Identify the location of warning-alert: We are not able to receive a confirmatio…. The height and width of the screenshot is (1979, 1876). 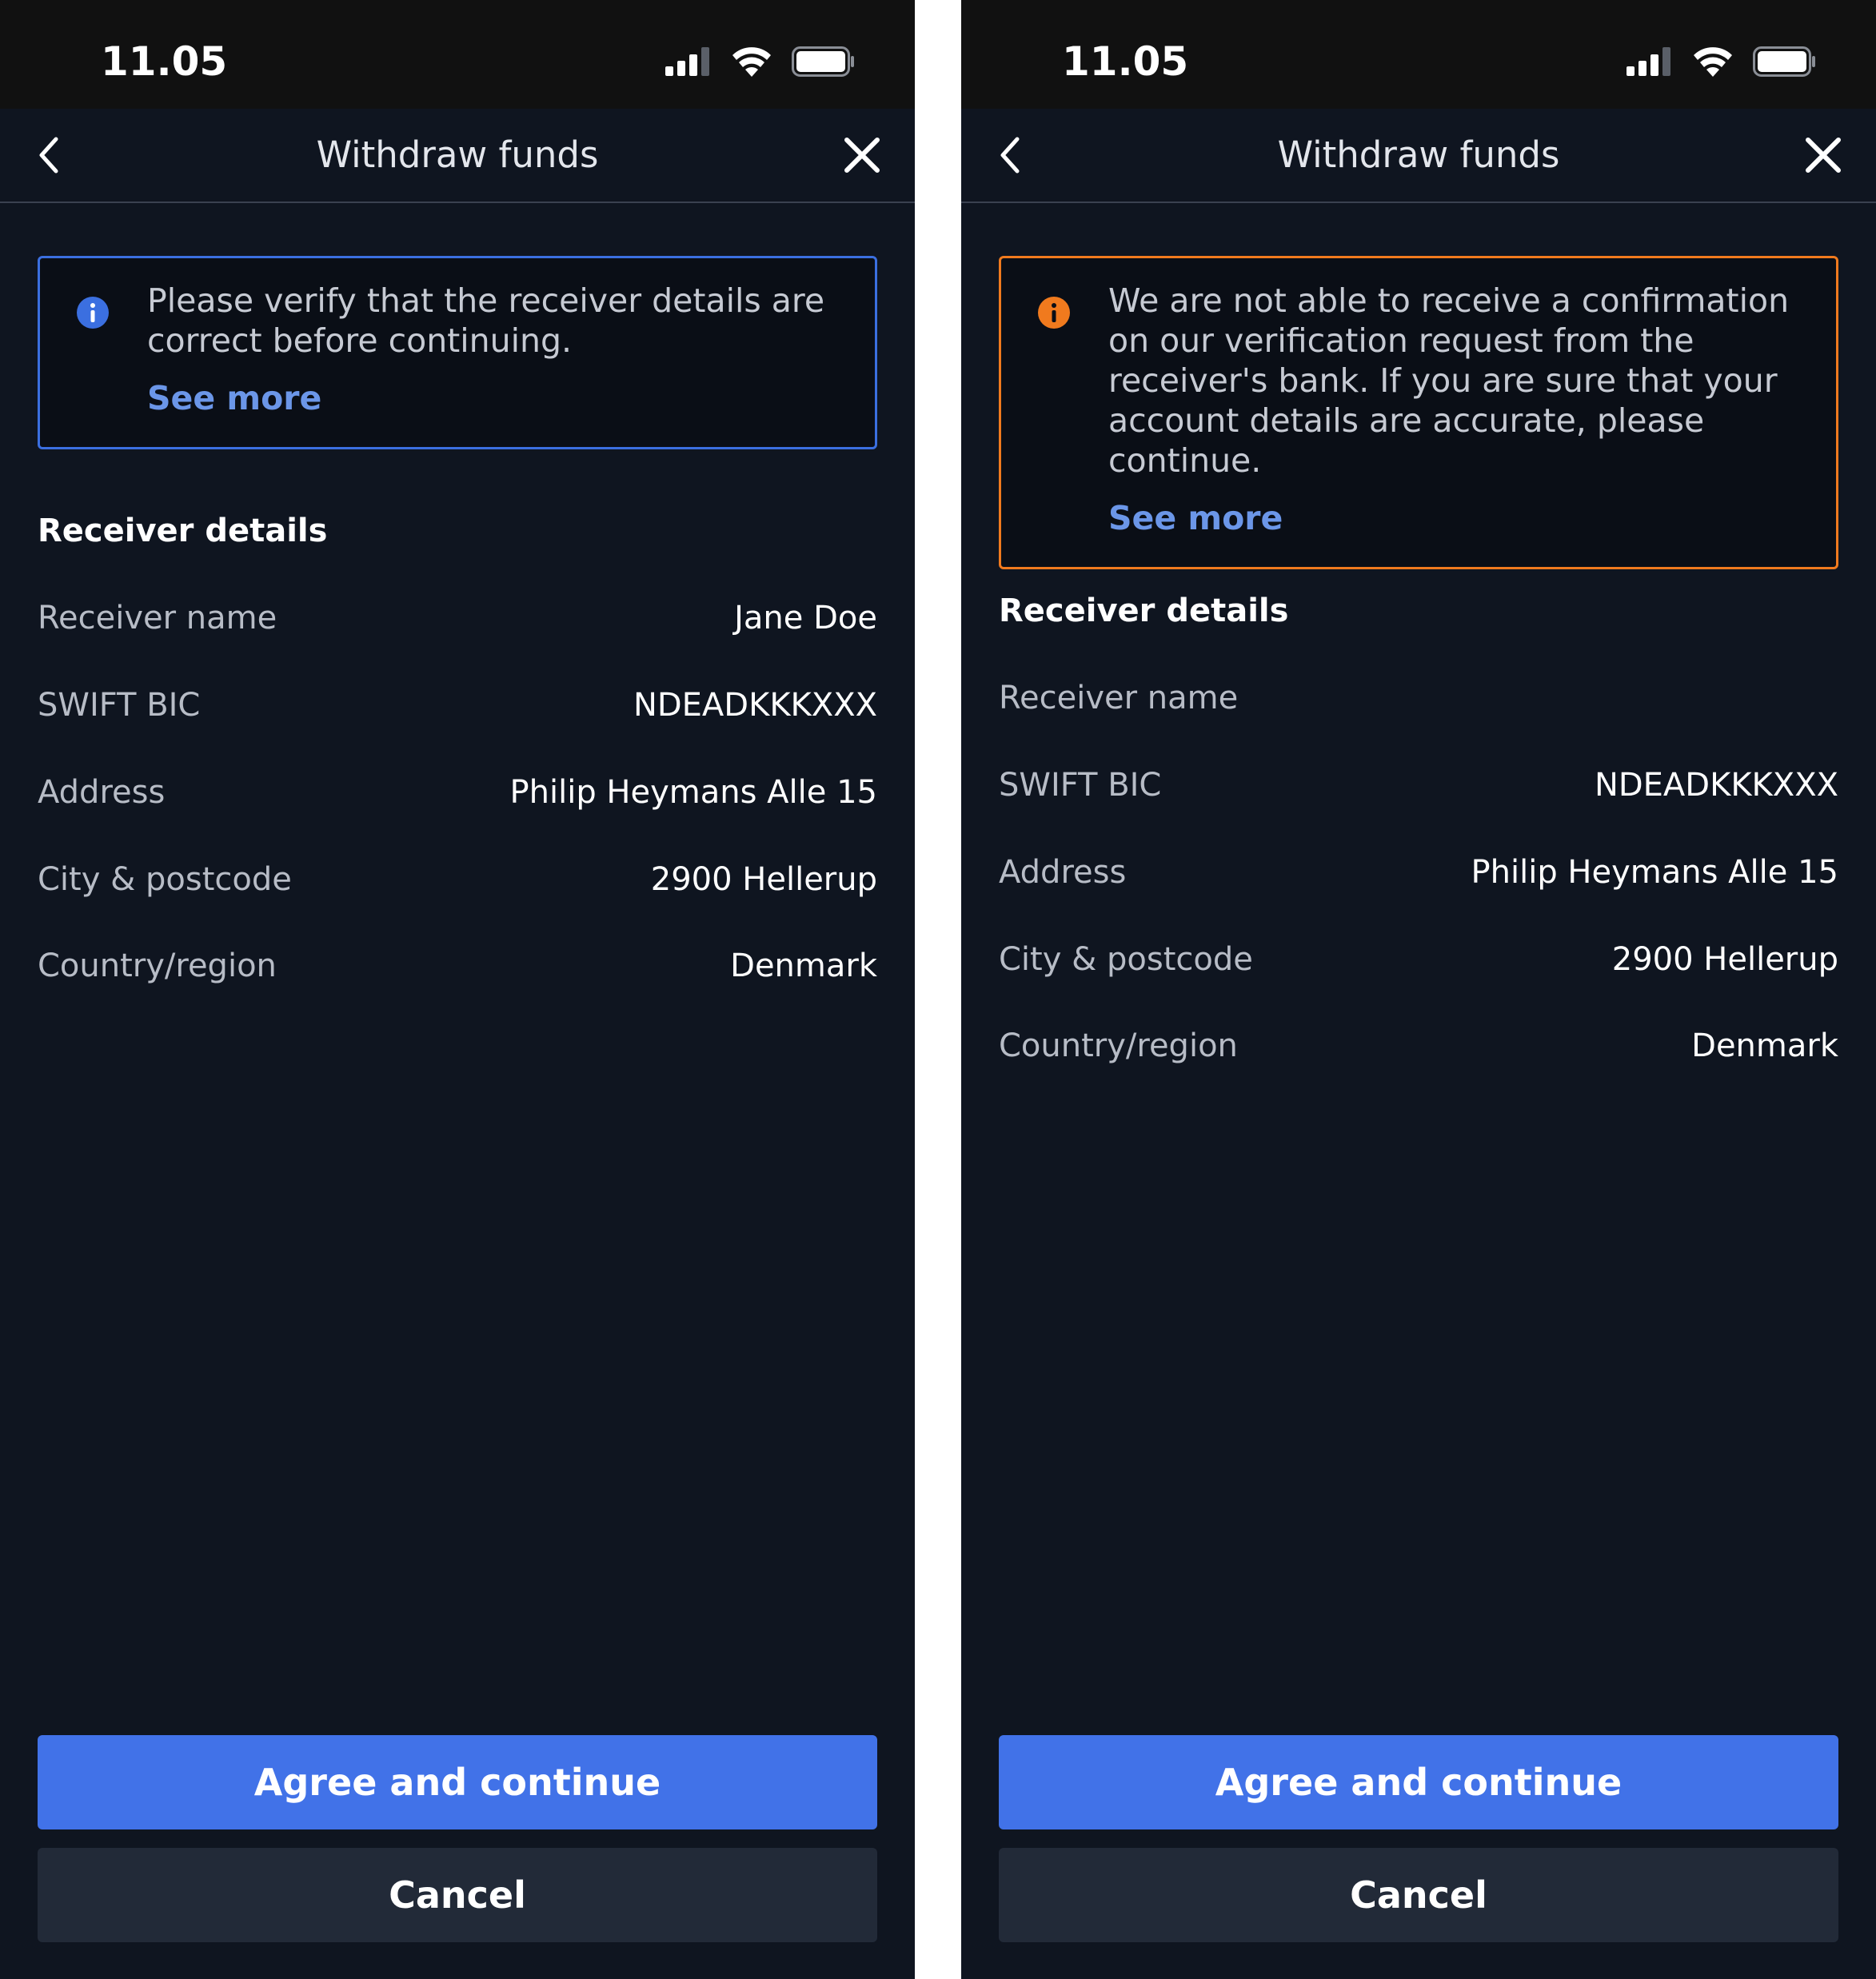
(1418, 412).